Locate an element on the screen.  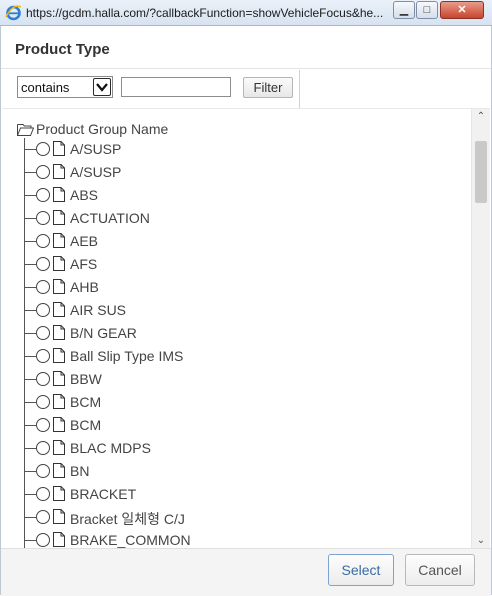
tree-item: B/N GEAR is located at coordinates (232, 333).